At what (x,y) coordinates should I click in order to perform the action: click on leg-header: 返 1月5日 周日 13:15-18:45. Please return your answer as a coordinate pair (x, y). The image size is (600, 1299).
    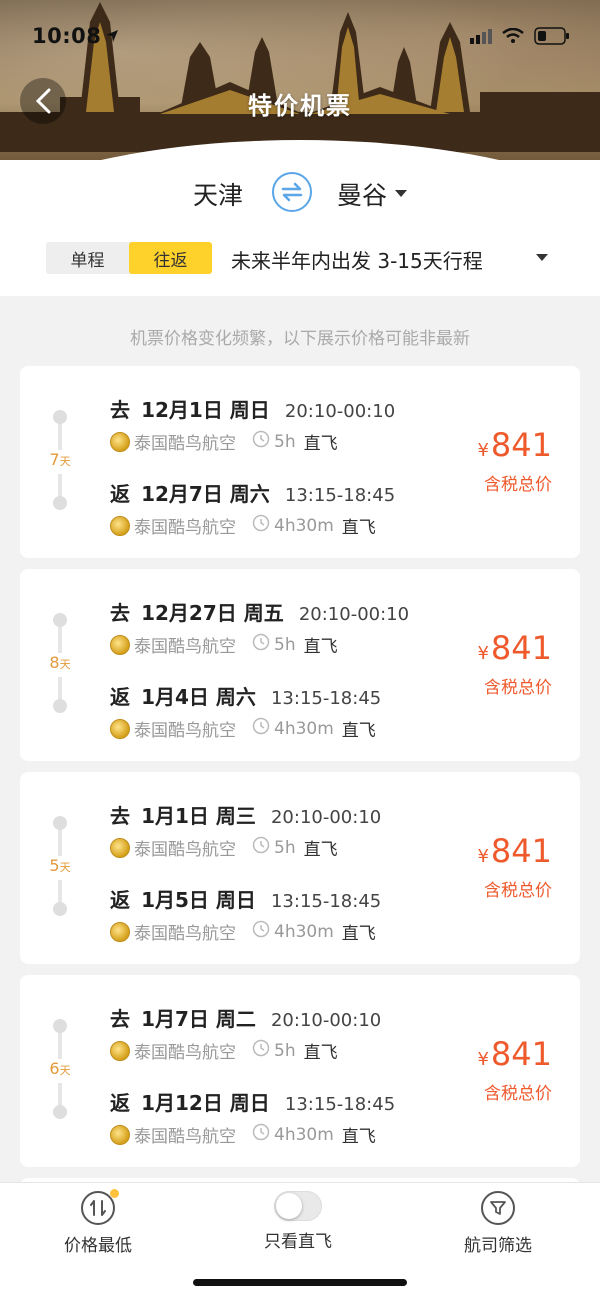
    Looking at the image, I should click on (245, 898).